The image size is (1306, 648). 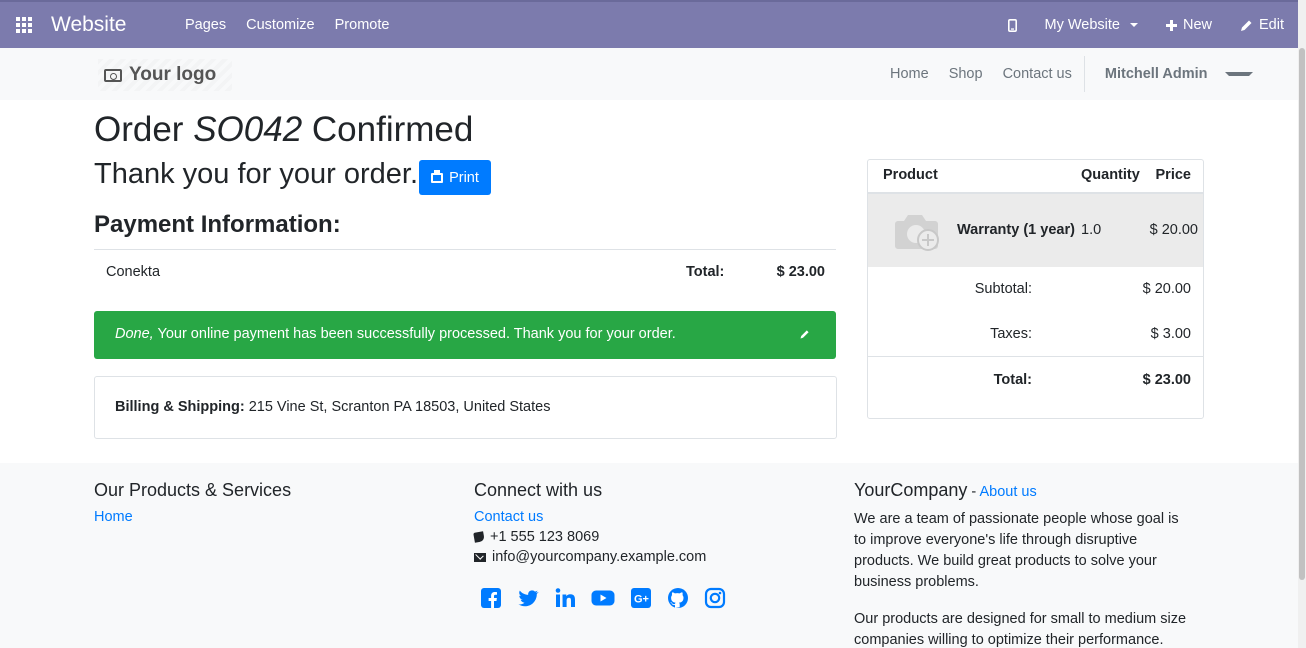 I want to click on line-price: $ 20.00, so click(x=1173, y=230).